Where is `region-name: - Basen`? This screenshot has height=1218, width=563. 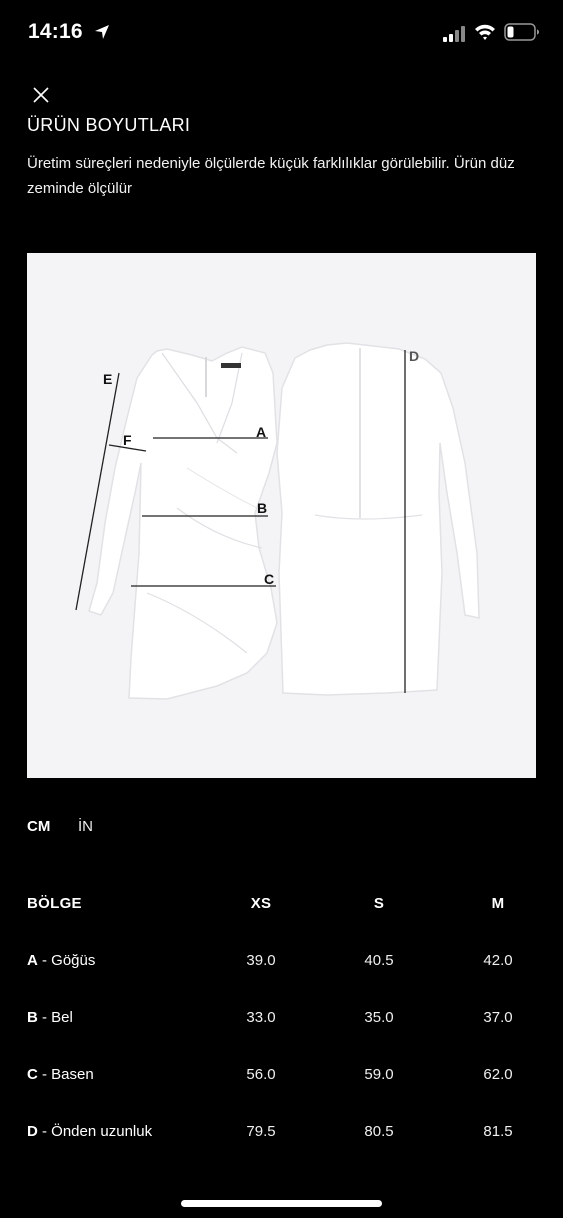
region-name: - Basen is located at coordinates (65, 1074).